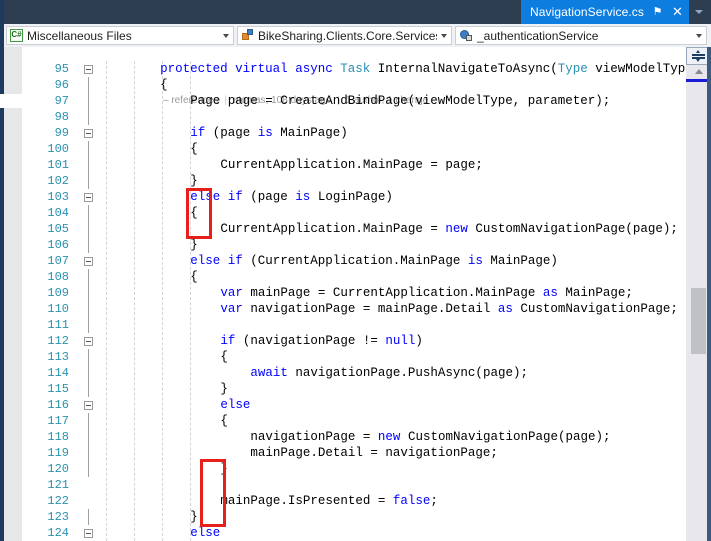  Describe the element at coordinates (226, 35) in the screenshot. I see `project-dropdown-chevron-down-icon` at that location.